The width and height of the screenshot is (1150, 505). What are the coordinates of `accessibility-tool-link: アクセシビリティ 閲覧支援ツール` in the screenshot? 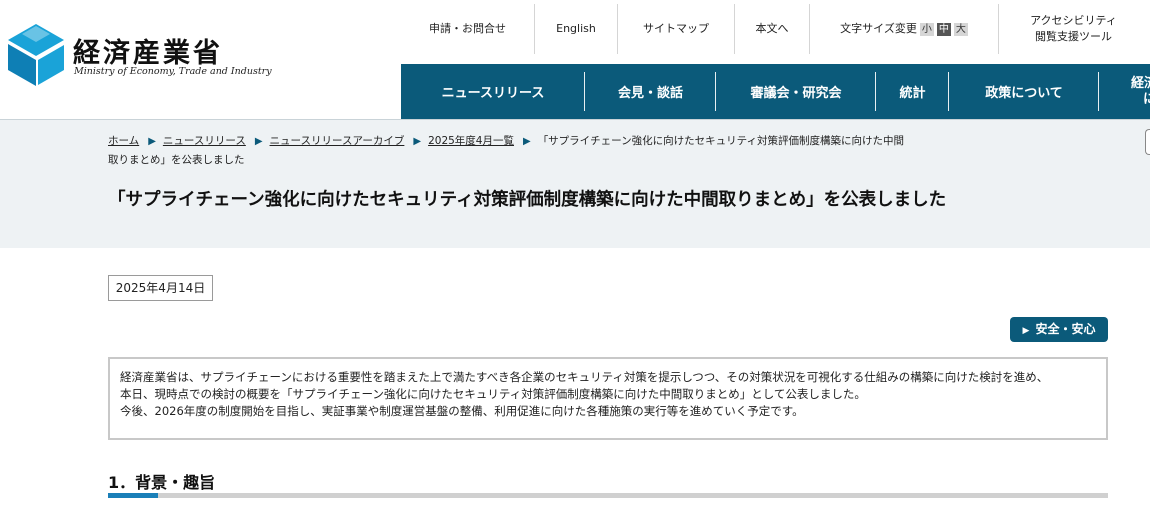 It's located at (1073, 29).